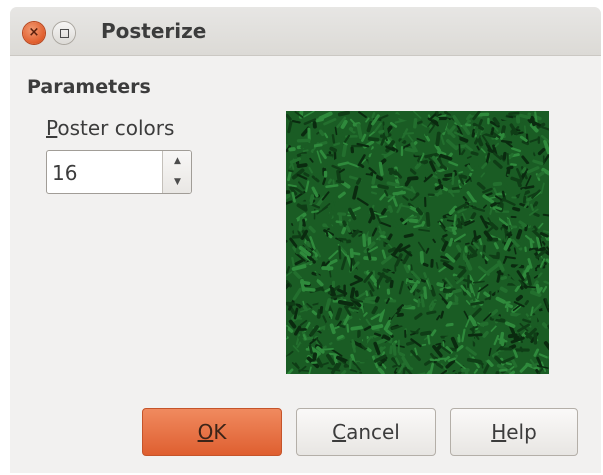 Image resolution: width=603 pixels, height=475 pixels. I want to click on maximize-icon, so click(64, 33).